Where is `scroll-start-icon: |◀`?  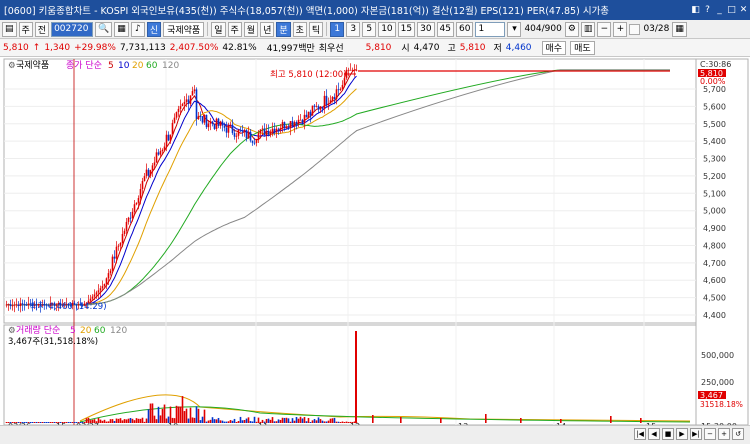
scroll-start-icon: |◀ is located at coordinates (640, 434).